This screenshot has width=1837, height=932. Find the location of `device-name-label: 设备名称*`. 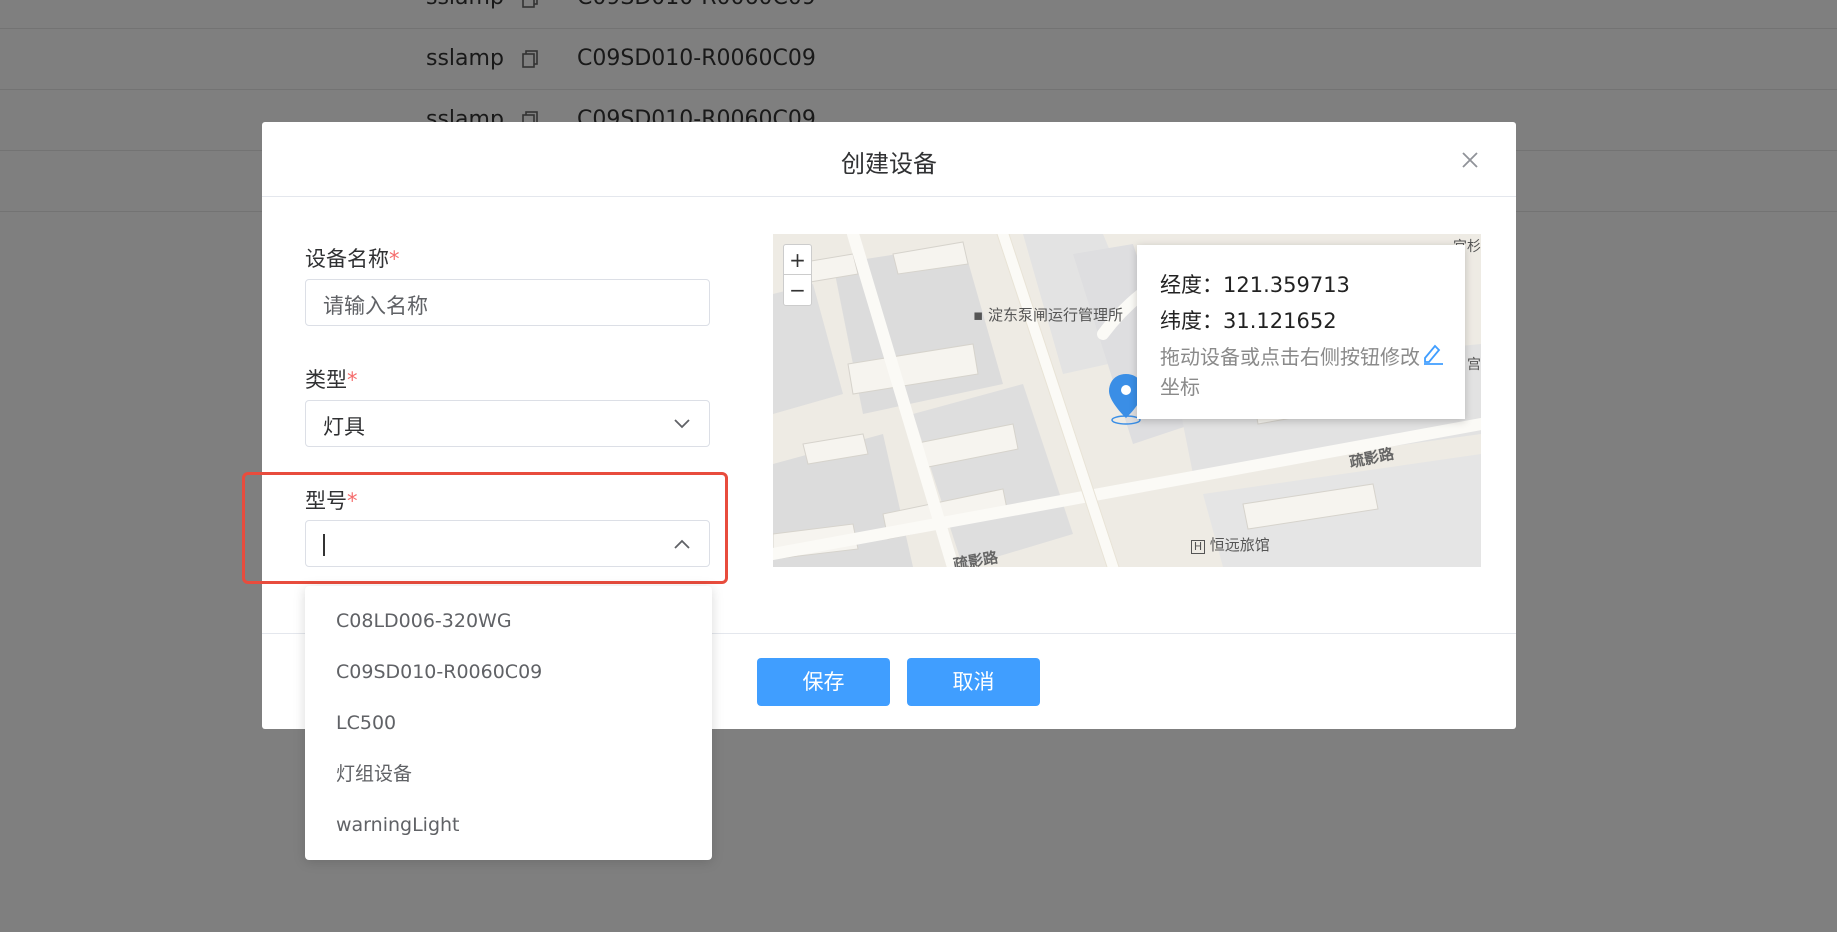

device-name-label: 设备名称* is located at coordinates (352, 258).